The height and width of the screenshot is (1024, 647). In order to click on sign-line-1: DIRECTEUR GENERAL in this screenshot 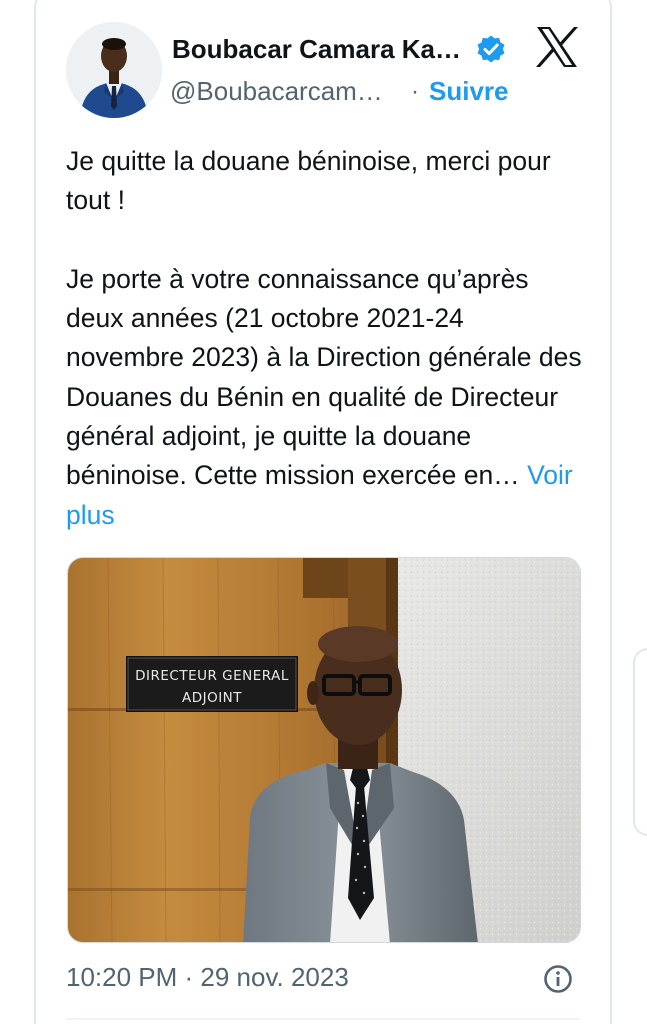, I will do `click(212, 676)`.